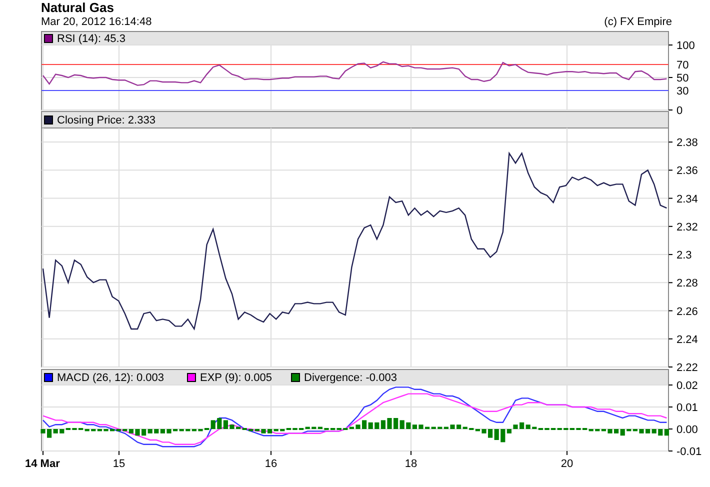  I want to click on legend-label: EXP (9): 0.005, so click(236, 378).